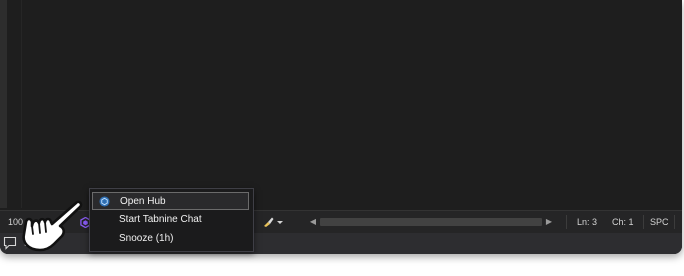 This screenshot has height=276, width=684. What do you see at coordinates (313, 222) in the screenshot?
I see `scroll-left-arrow-icon: ◀` at bounding box center [313, 222].